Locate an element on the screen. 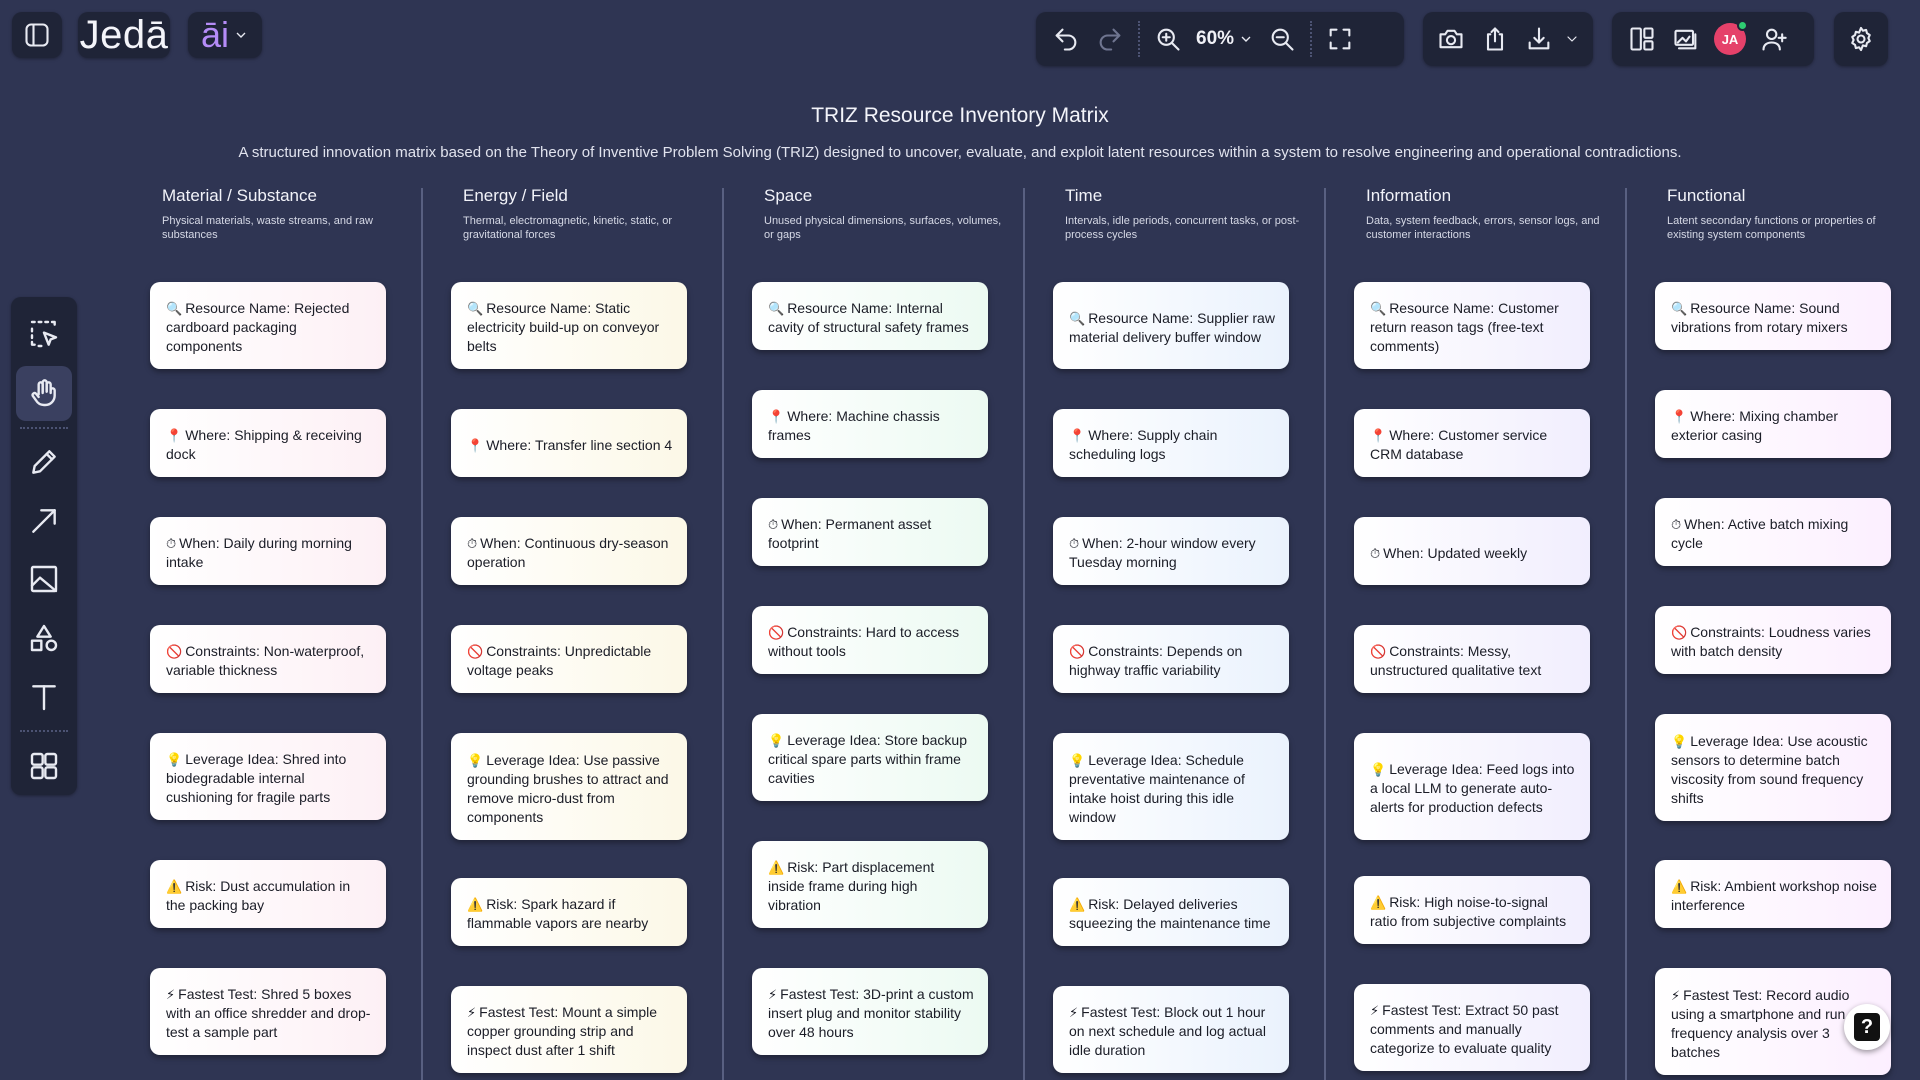  card-when: ⏱ When: Continuous dry-season operation is located at coordinates (569, 551).